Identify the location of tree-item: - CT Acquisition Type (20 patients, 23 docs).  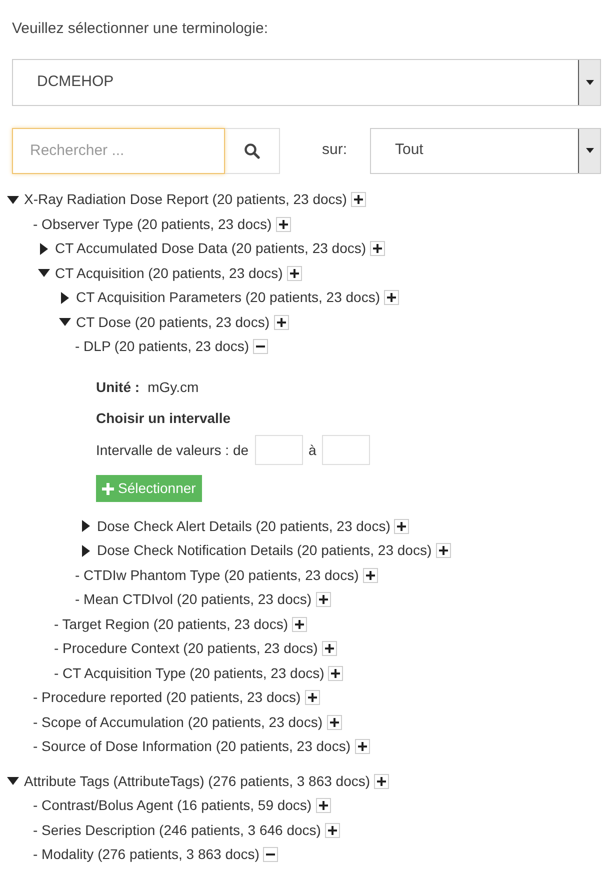
(189, 673).